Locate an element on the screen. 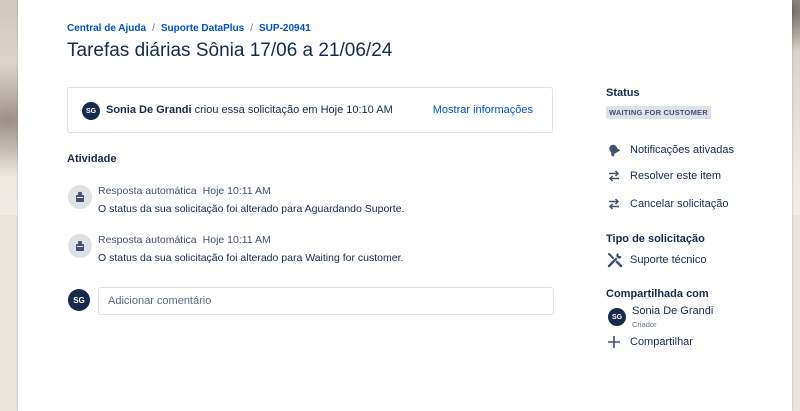  cancel-request-button: Cancelar solicitação is located at coordinates (667, 204).